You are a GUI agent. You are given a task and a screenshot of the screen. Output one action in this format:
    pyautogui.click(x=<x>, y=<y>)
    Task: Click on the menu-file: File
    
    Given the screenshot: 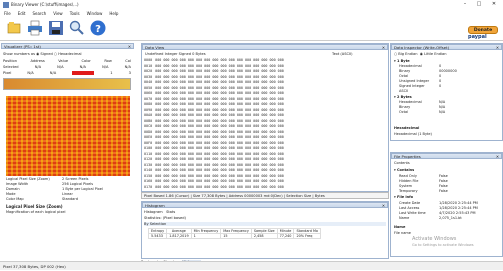 What is the action you would take?
    pyautogui.click(x=7, y=13)
    